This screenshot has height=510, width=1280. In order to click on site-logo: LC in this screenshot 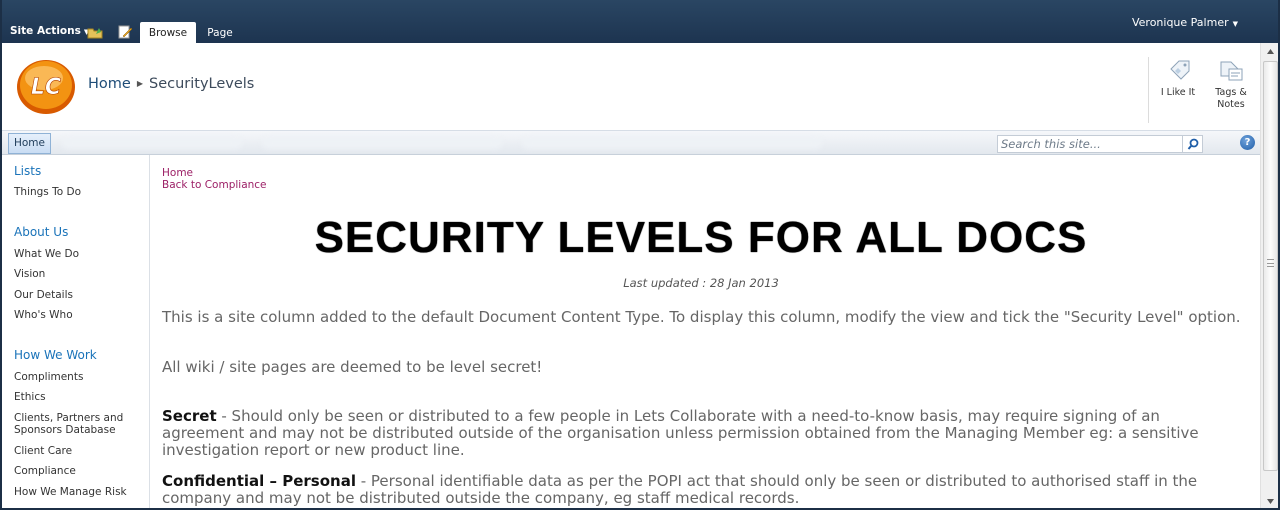, I will do `click(46, 86)`.